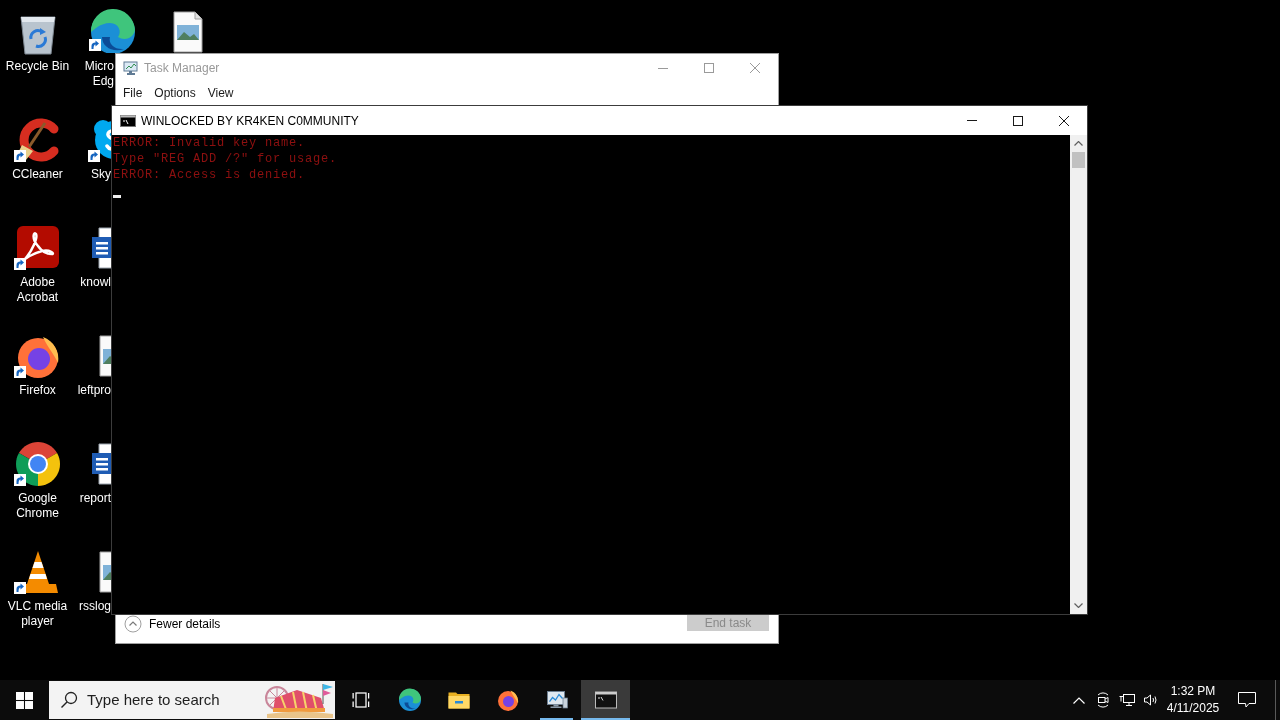  What do you see at coordinates (220, 93) in the screenshot?
I see `menu-item: View` at bounding box center [220, 93].